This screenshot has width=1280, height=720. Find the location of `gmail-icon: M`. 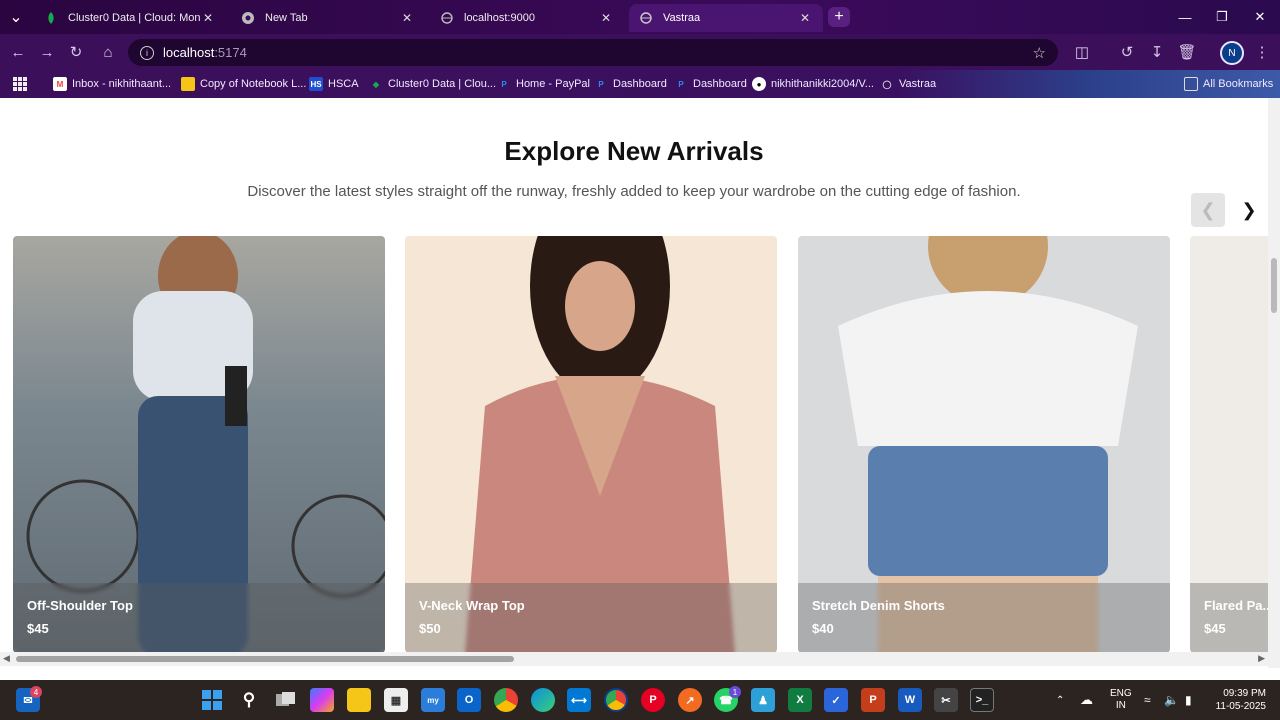

gmail-icon: M is located at coordinates (60, 84).